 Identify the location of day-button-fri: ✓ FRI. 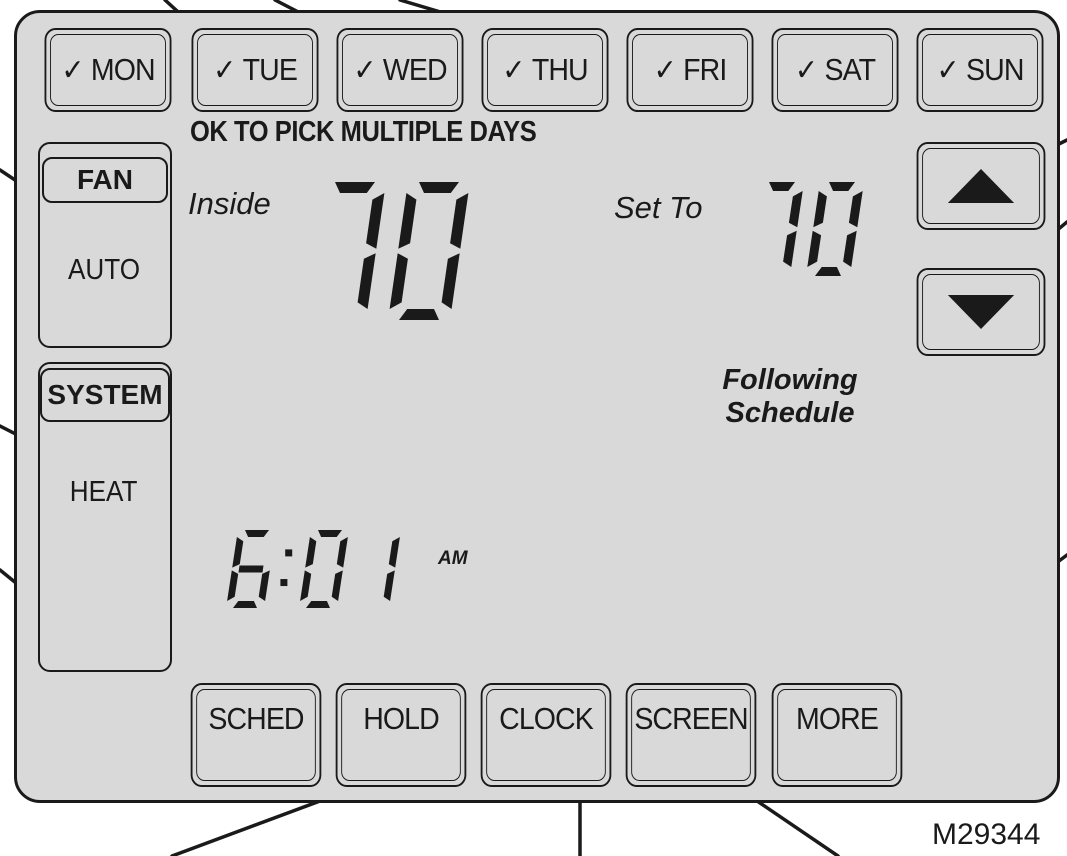
(690, 70).